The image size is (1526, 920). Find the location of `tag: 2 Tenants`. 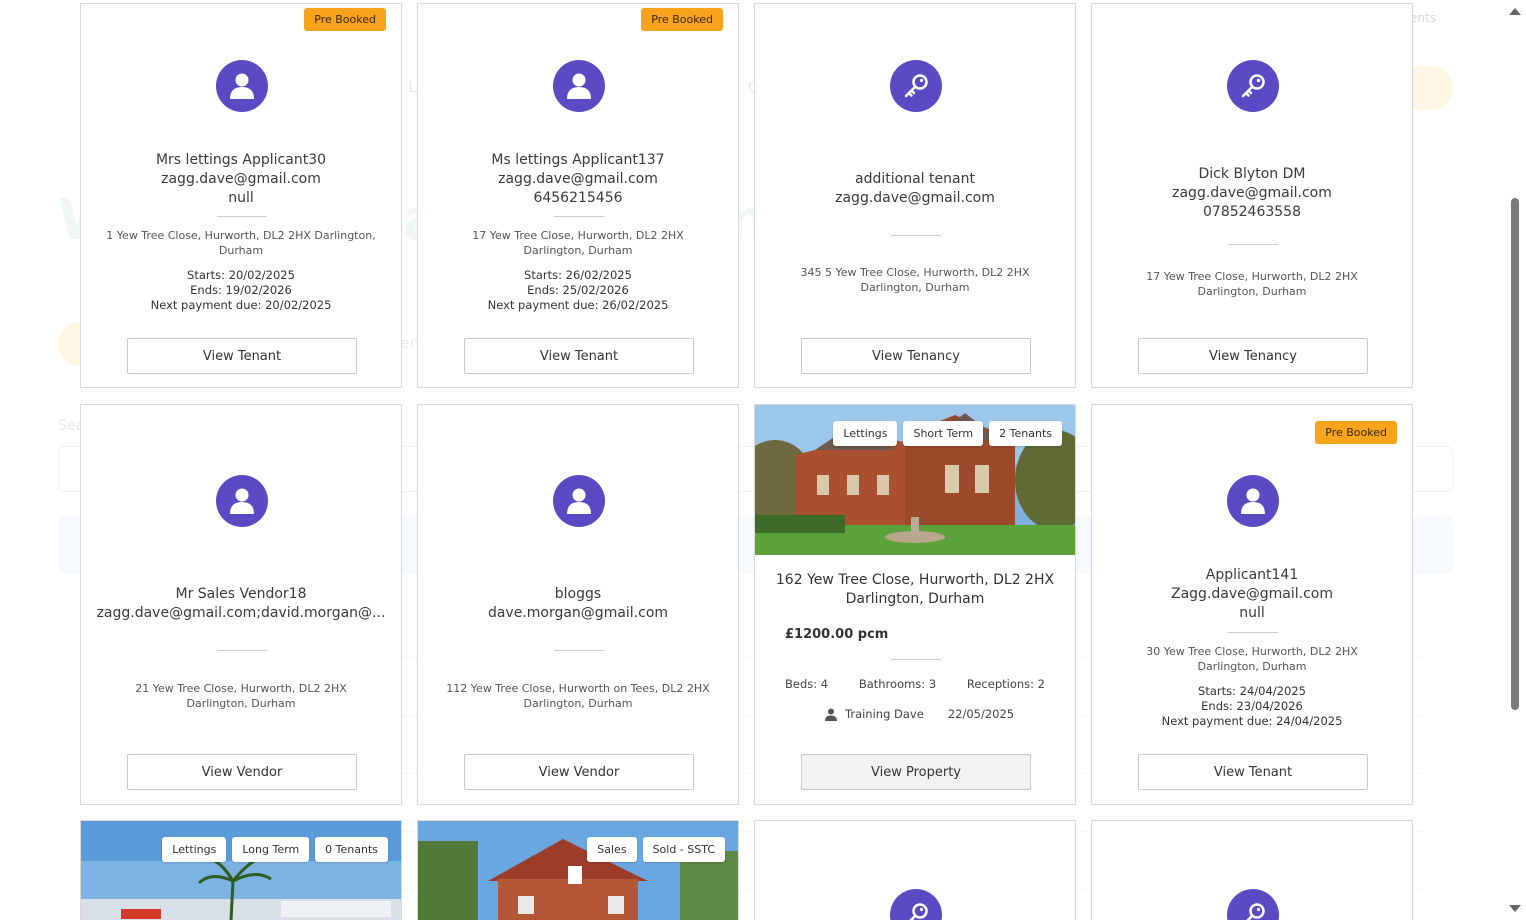

tag: 2 Tenants is located at coordinates (1025, 433).